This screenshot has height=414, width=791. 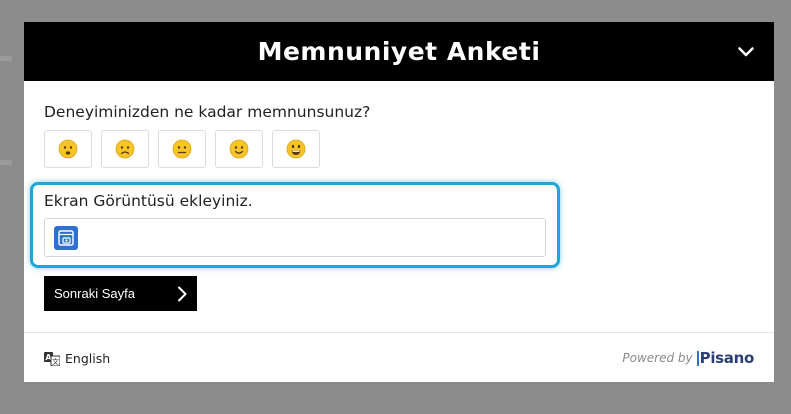 I want to click on pisano-logo-mark, so click(x=697, y=358).